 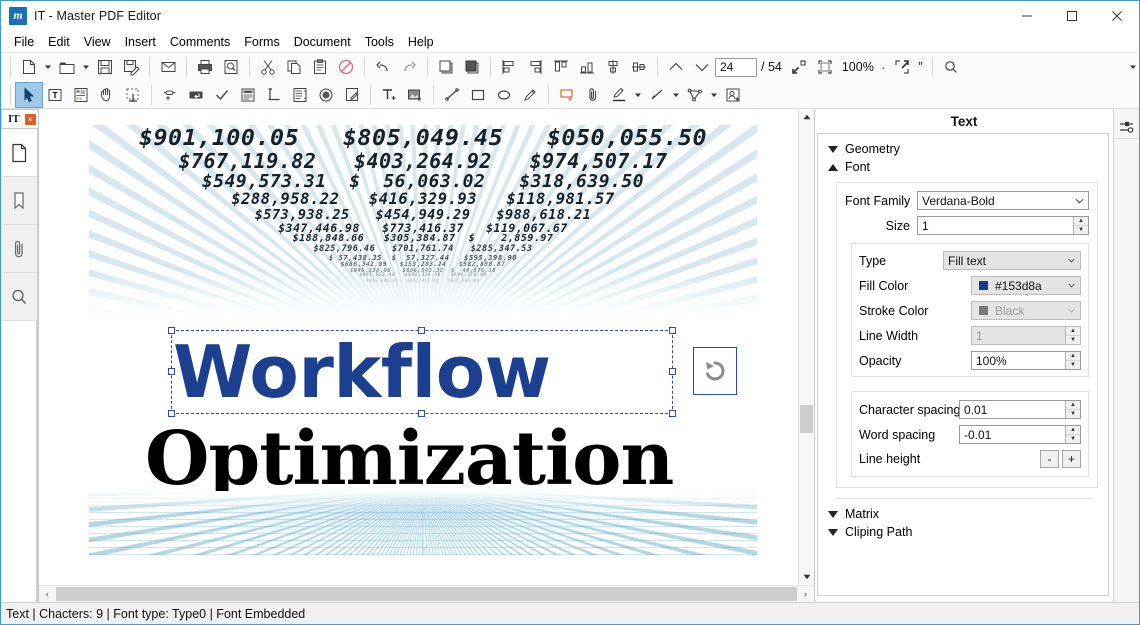 What do you see at coordinates (806, 347) in the screenshot?
I see `vertical-scrollbar` at bounding box center [806, 347].